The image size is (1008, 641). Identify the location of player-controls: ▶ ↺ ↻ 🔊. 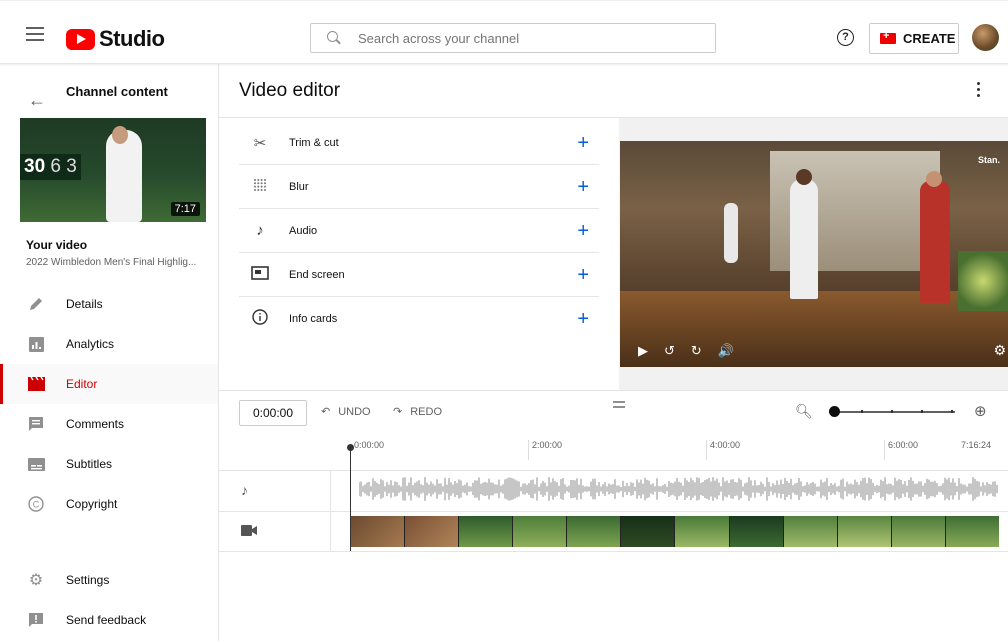
(686, 351).